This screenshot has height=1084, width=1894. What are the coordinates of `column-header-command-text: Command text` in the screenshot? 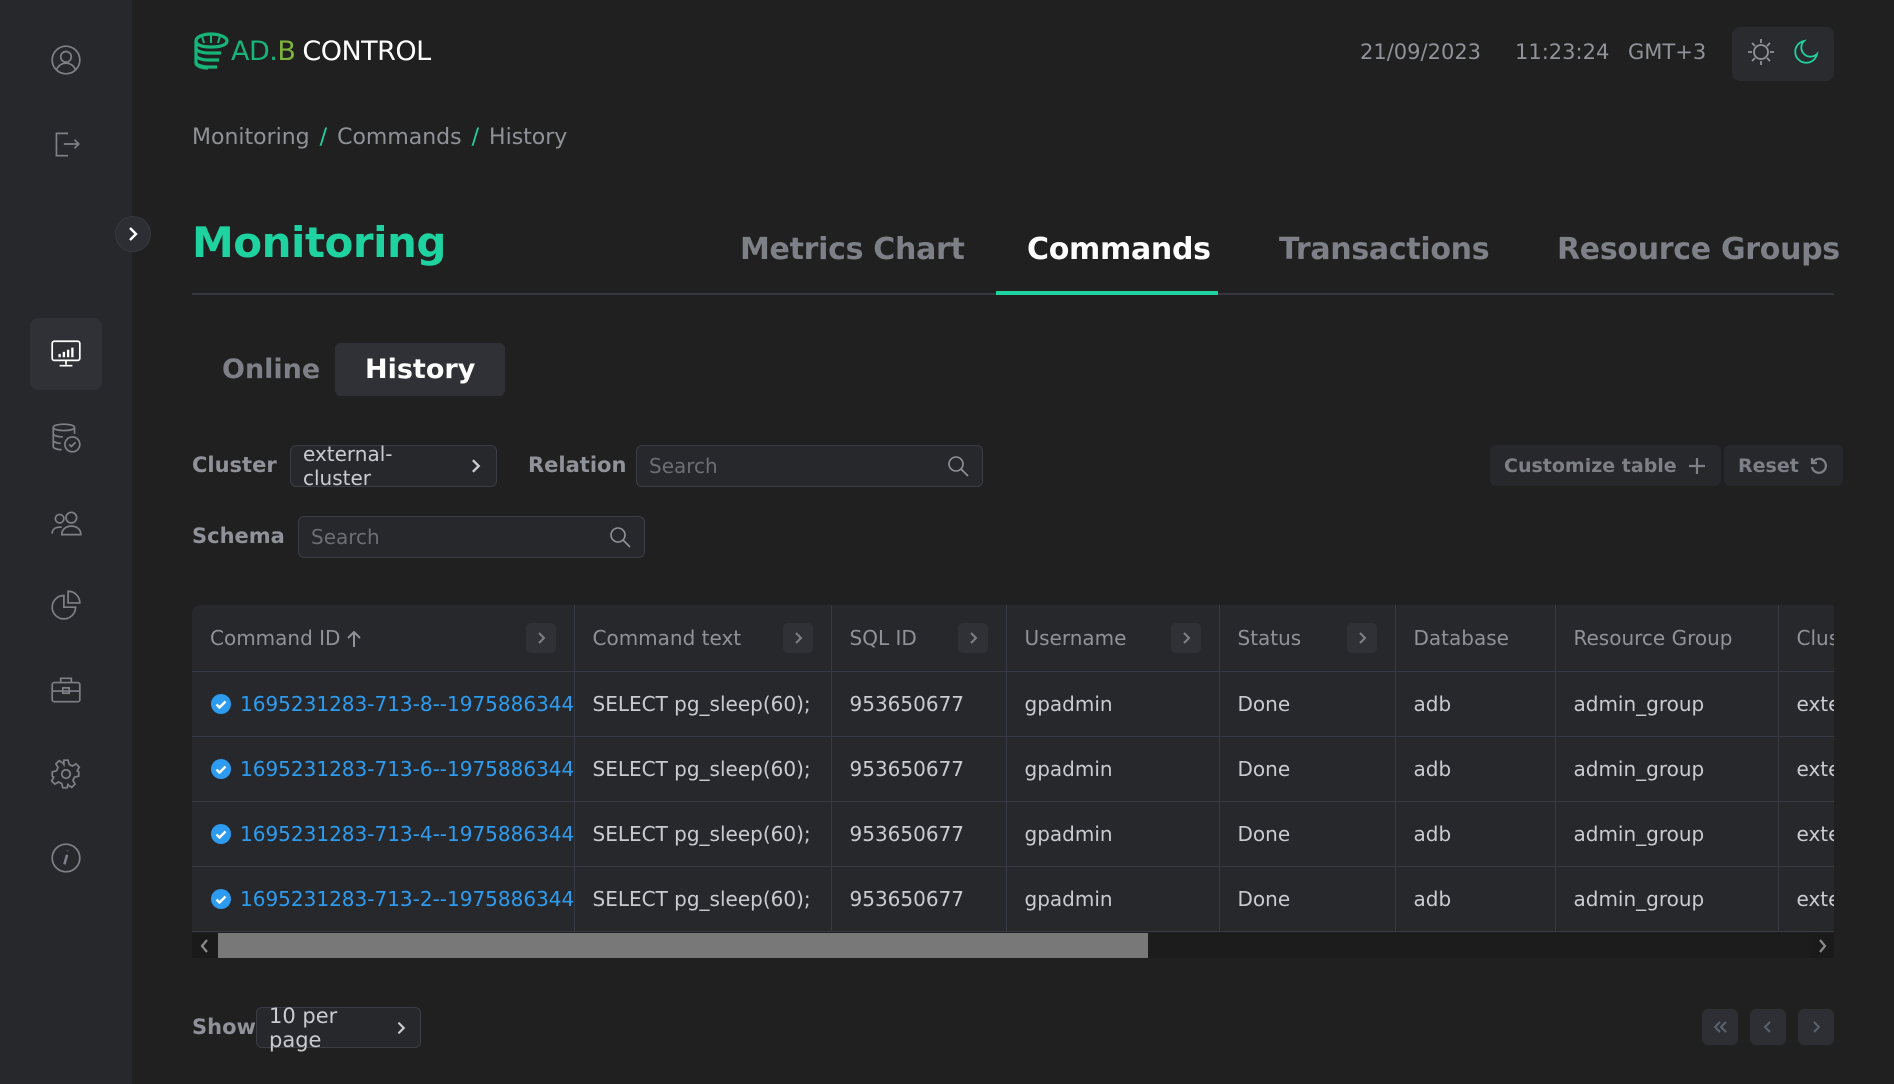 It's located at (703, 638).